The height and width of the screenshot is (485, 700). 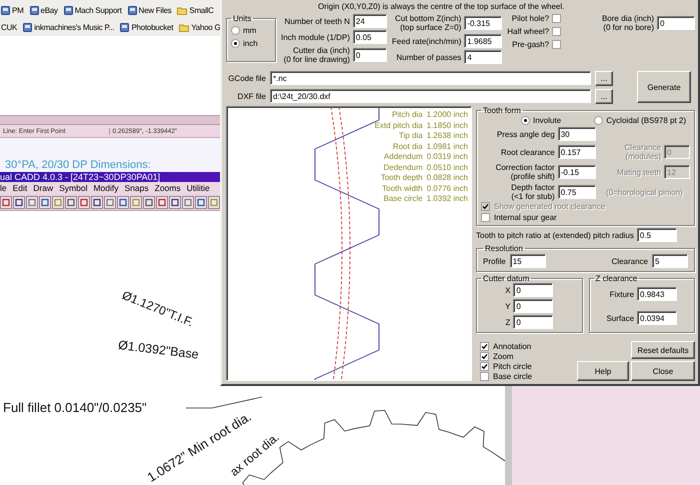 I want to click on result-value: 1.0981 inch, so click(x=447, y=146).